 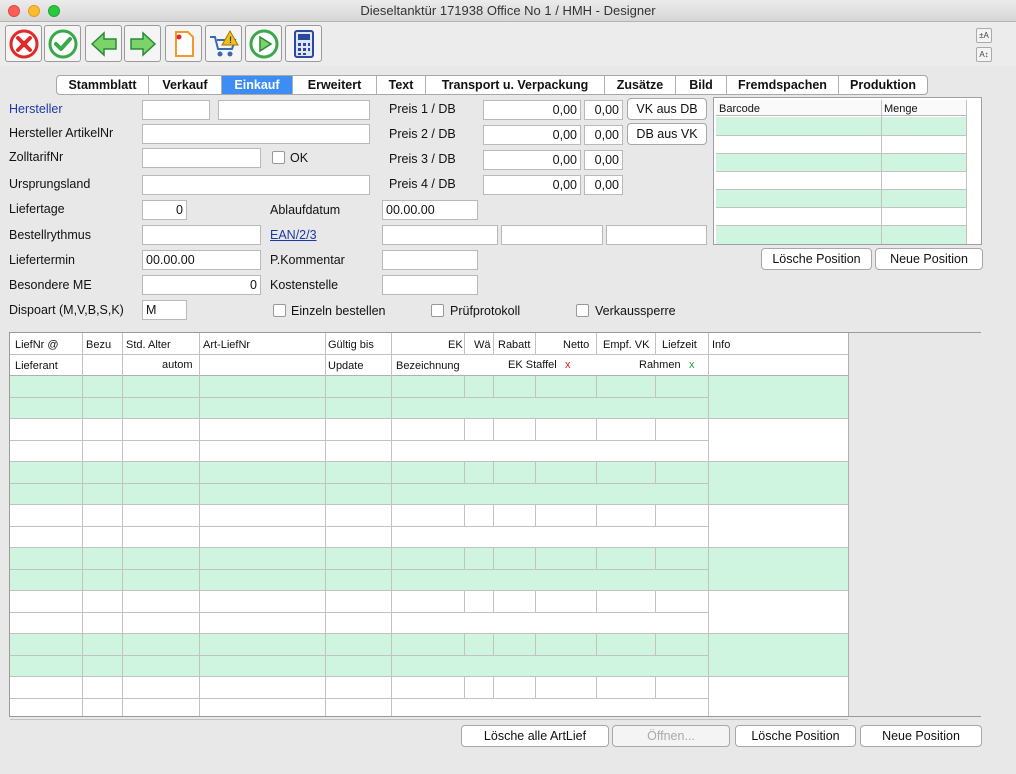 I want to click on pruefprotokoll-checkbox, so click(x=437, y=310).